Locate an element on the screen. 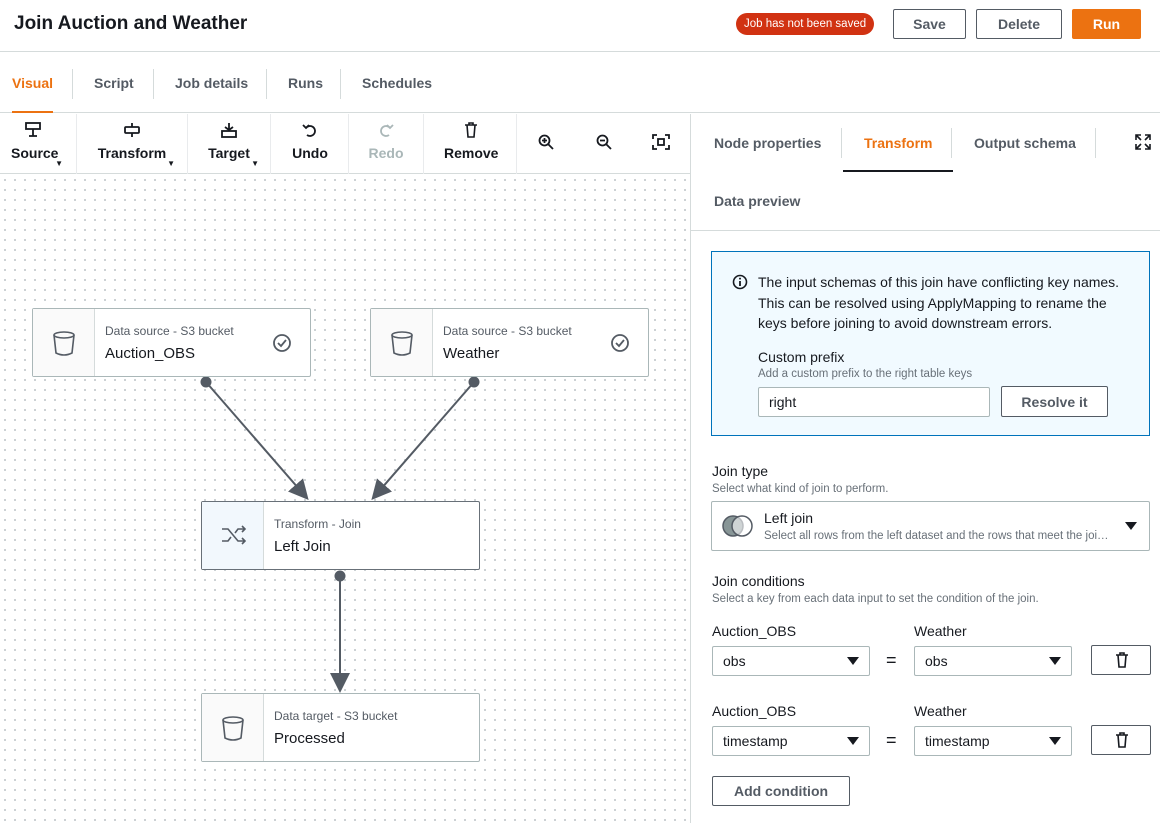 The width and height of the screenshot is (1160, 823). tab-visual: Visual is located at coordinates (32, 83).